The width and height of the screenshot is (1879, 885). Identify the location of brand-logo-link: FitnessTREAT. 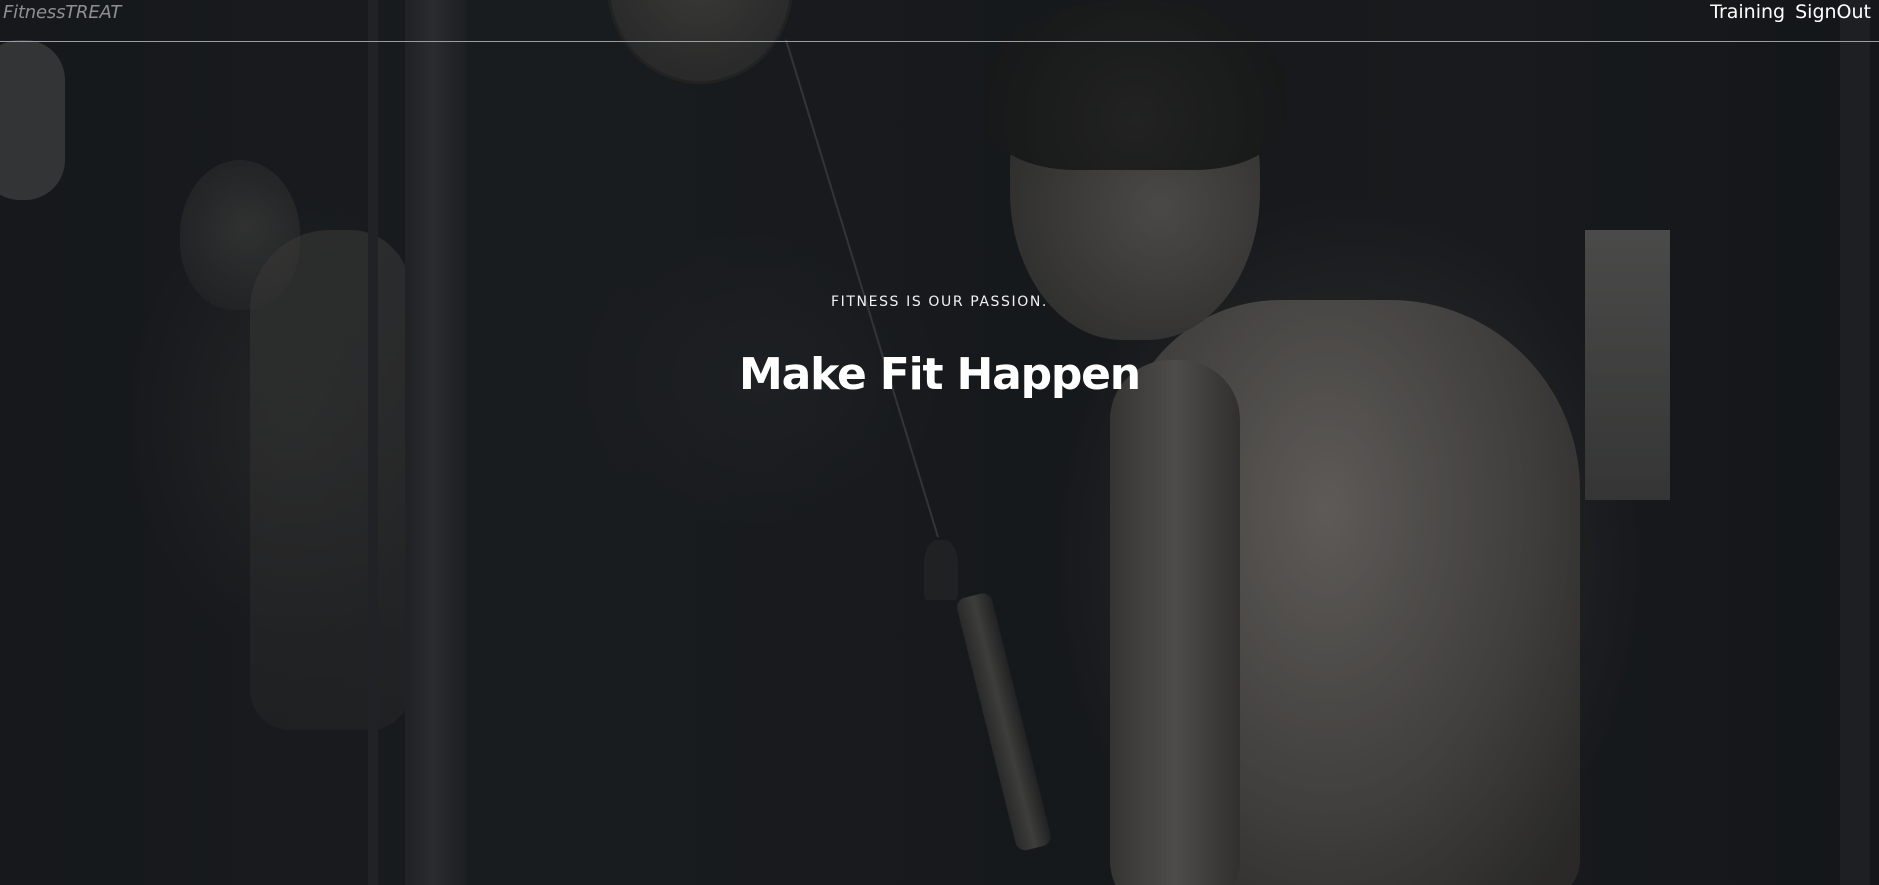
(62, 12).